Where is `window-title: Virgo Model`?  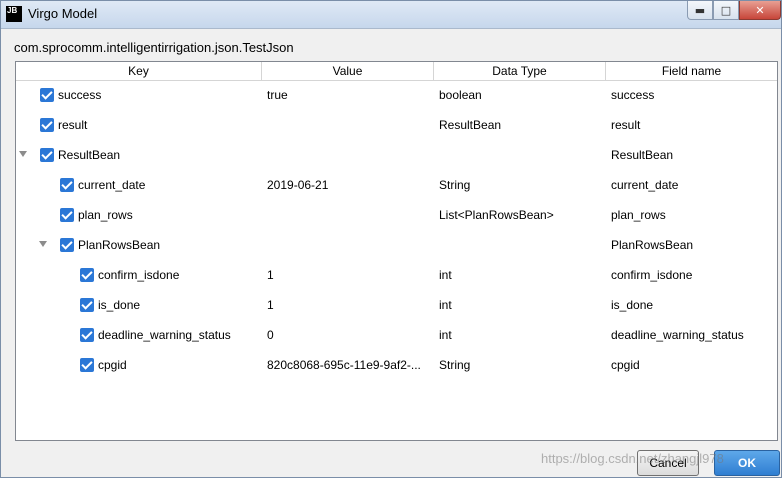
window-title: Virgo Model is located at coordinates (63, 13).